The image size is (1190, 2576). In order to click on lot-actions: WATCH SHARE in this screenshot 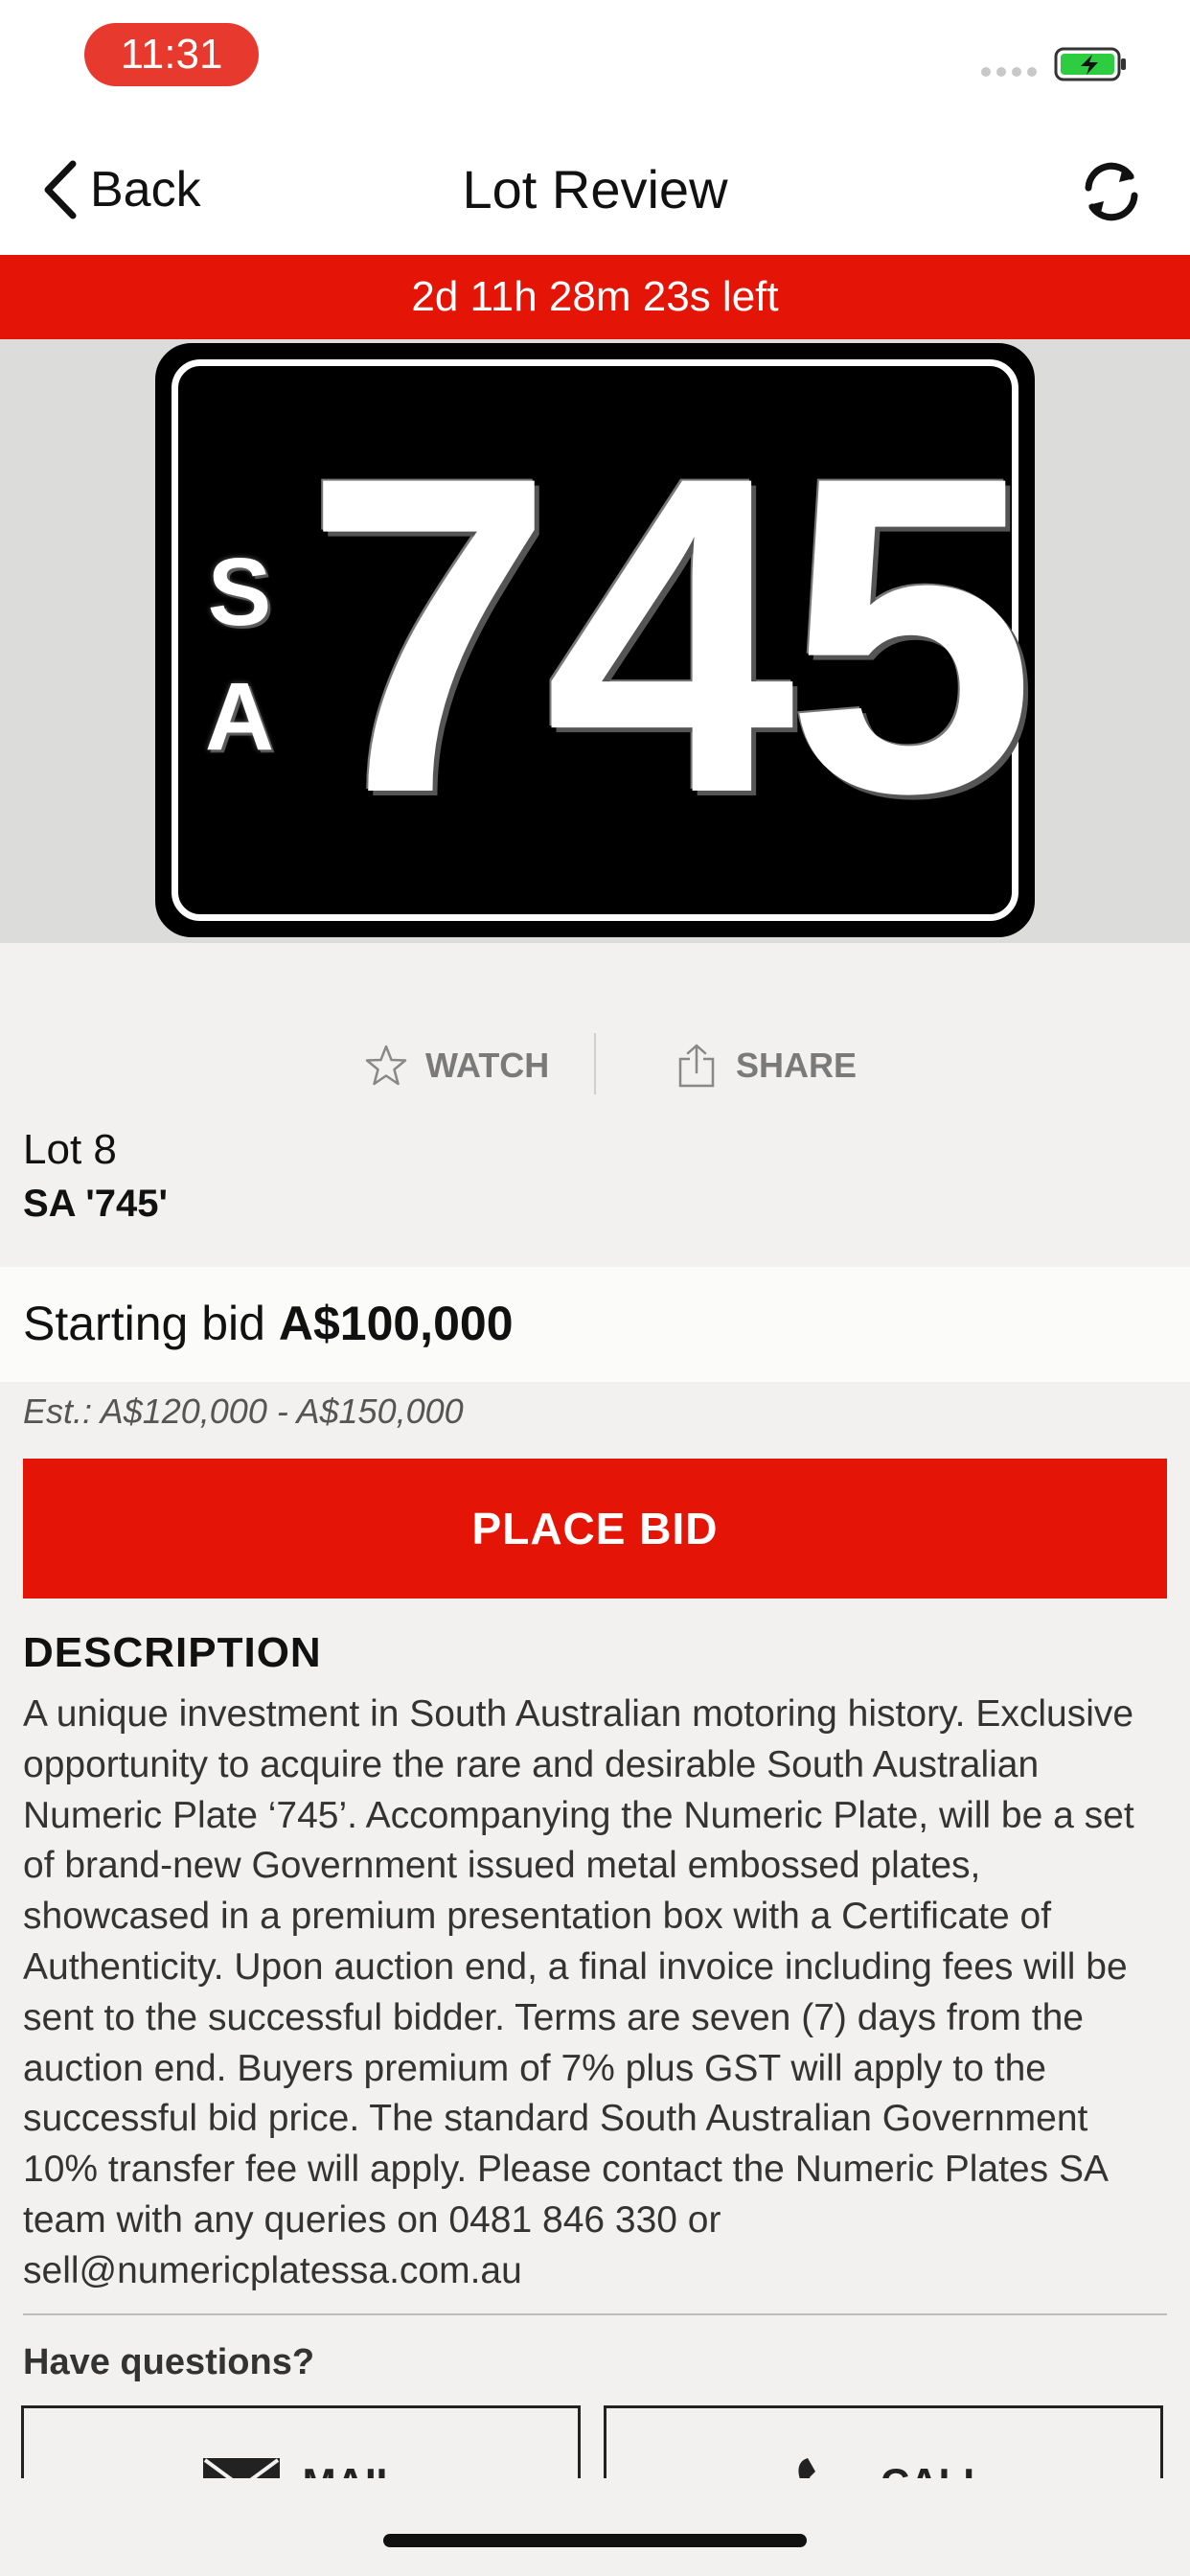, I will do `click(595, 1065)`.